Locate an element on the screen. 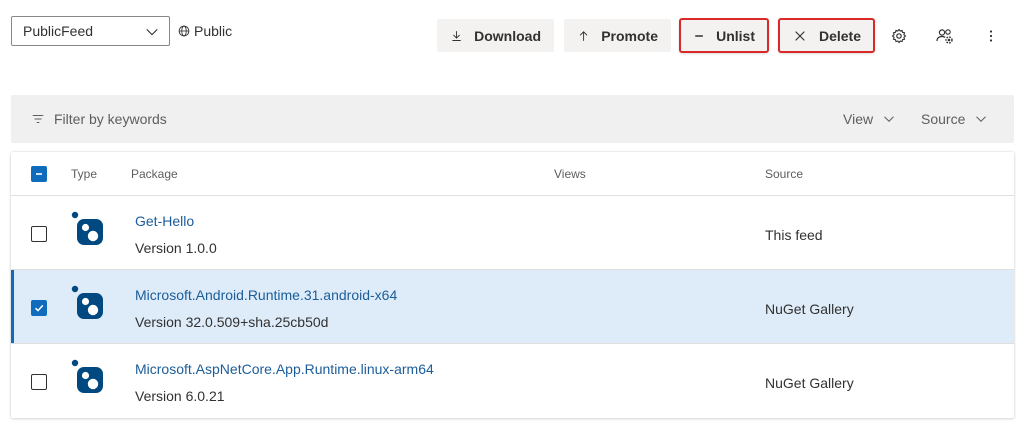  package-source: This feed is located at coordinates (794, 235).